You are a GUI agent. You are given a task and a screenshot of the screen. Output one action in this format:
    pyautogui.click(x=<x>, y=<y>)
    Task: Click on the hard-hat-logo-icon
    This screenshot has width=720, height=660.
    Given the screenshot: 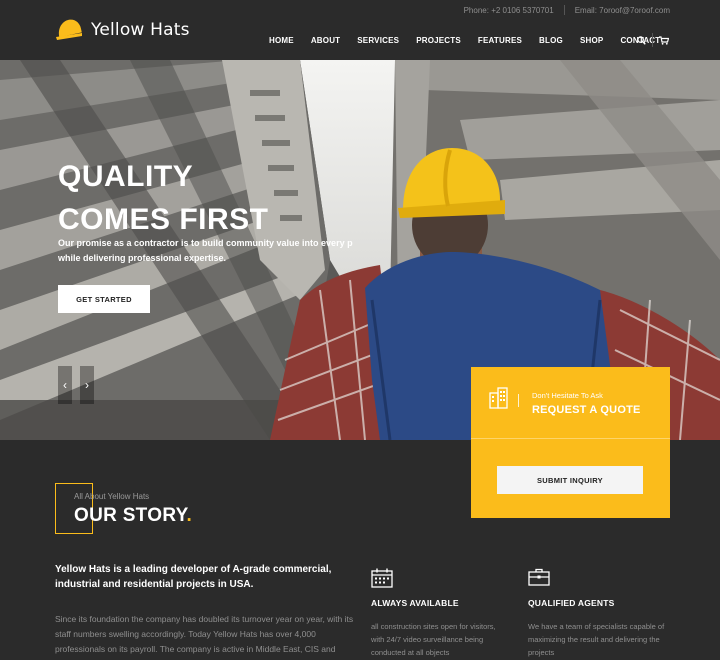 What is the action you would take?
    pyautogui.click(x=69, y=29)
    